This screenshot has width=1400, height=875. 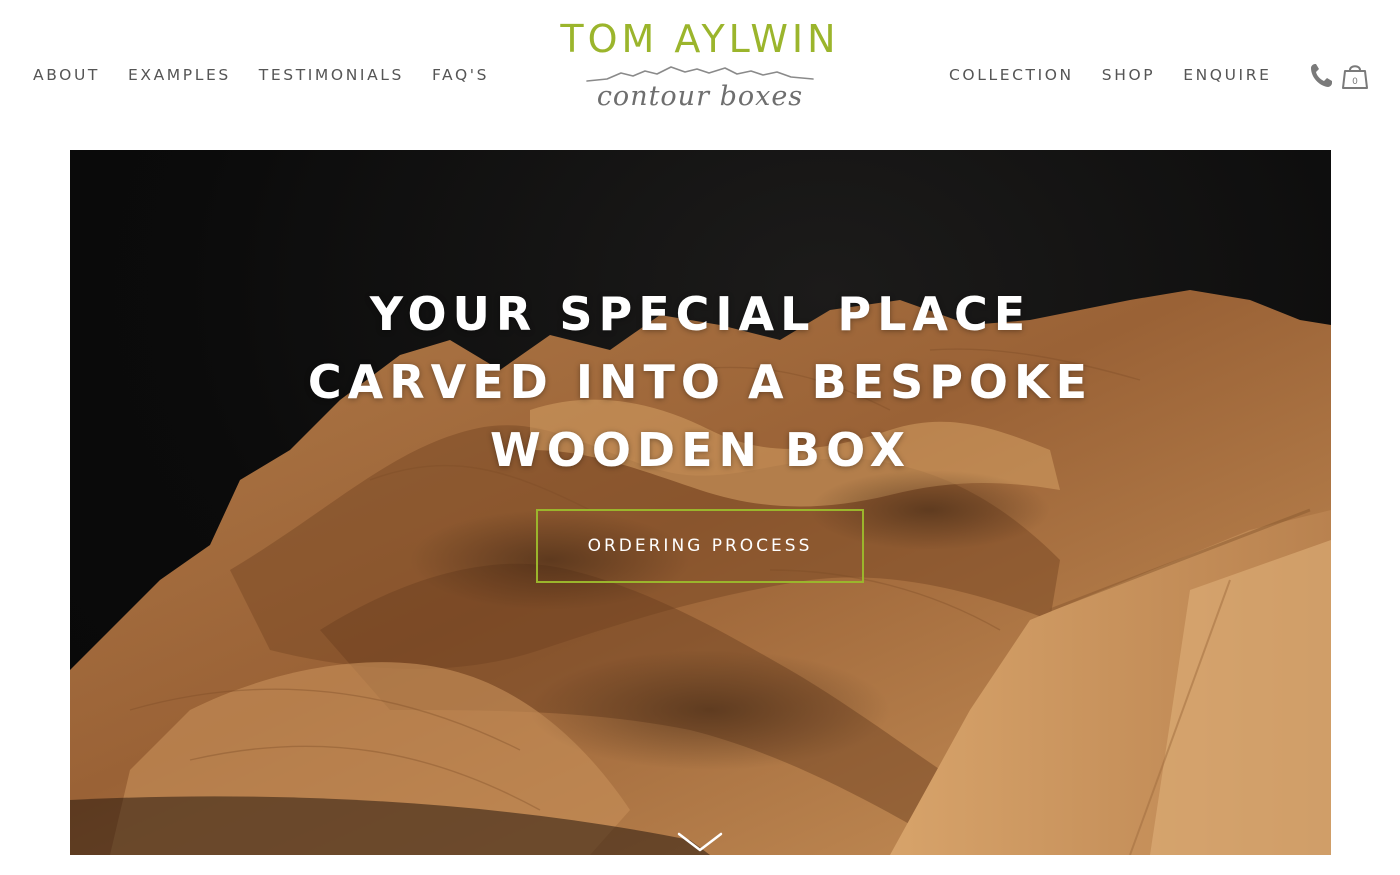 I want to click on hero-headline-line-1: YOUR SPECIAL PLACE, so click(x=700, y=314).